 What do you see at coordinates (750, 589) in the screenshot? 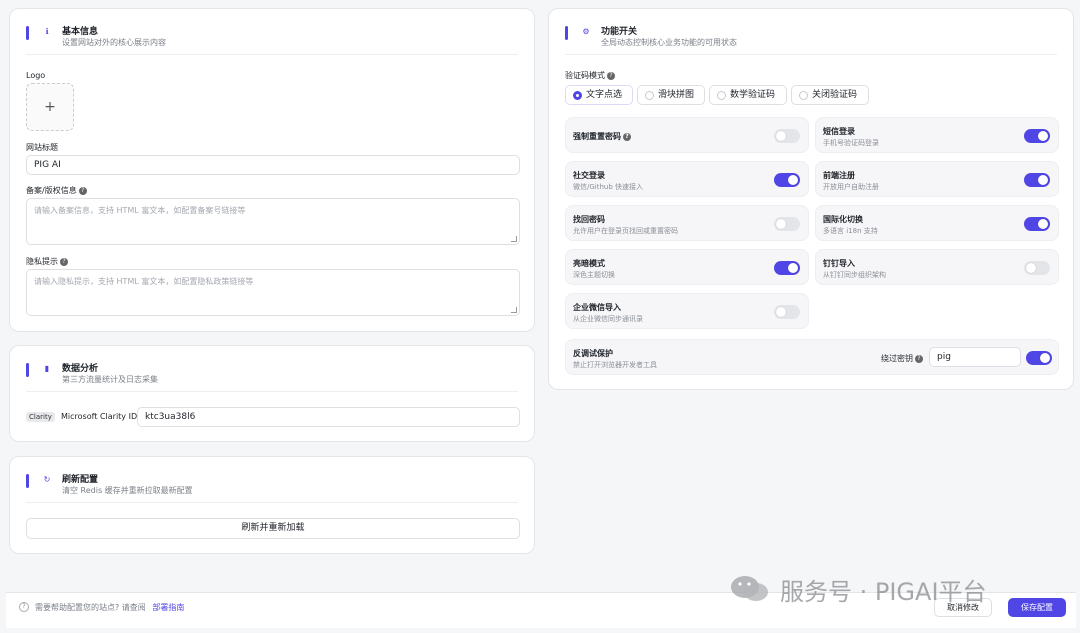
I see `wechat-logo-icon` at bounding box center [750, 589].